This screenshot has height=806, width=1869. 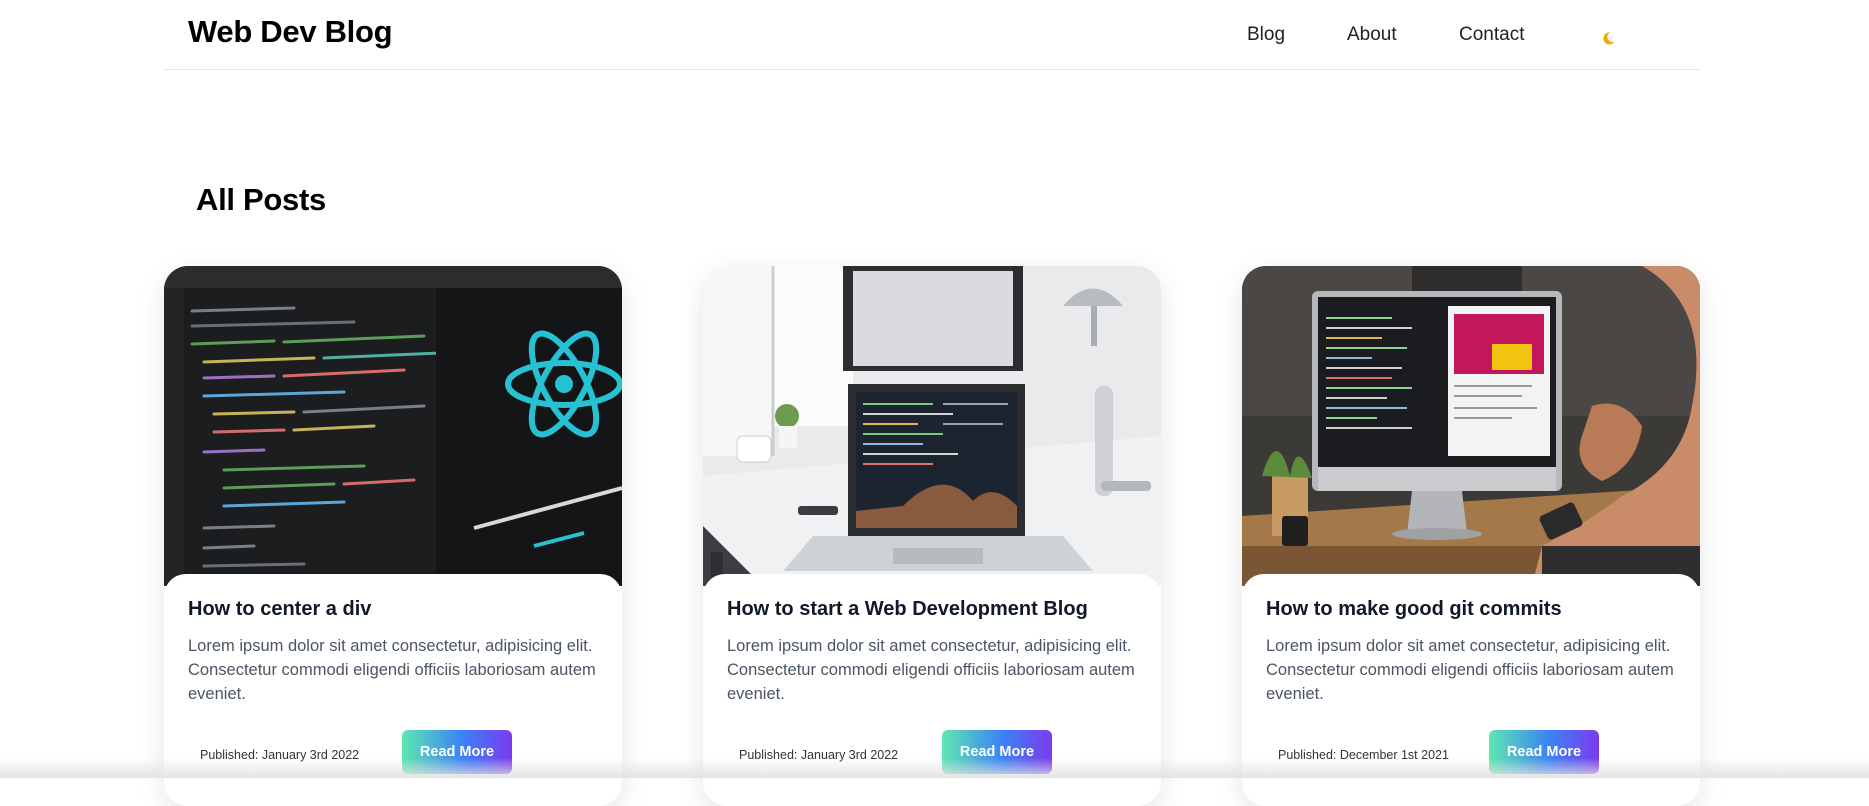 I want to click on site-logo: Web Dev Blog, so click(x=290, y=32).